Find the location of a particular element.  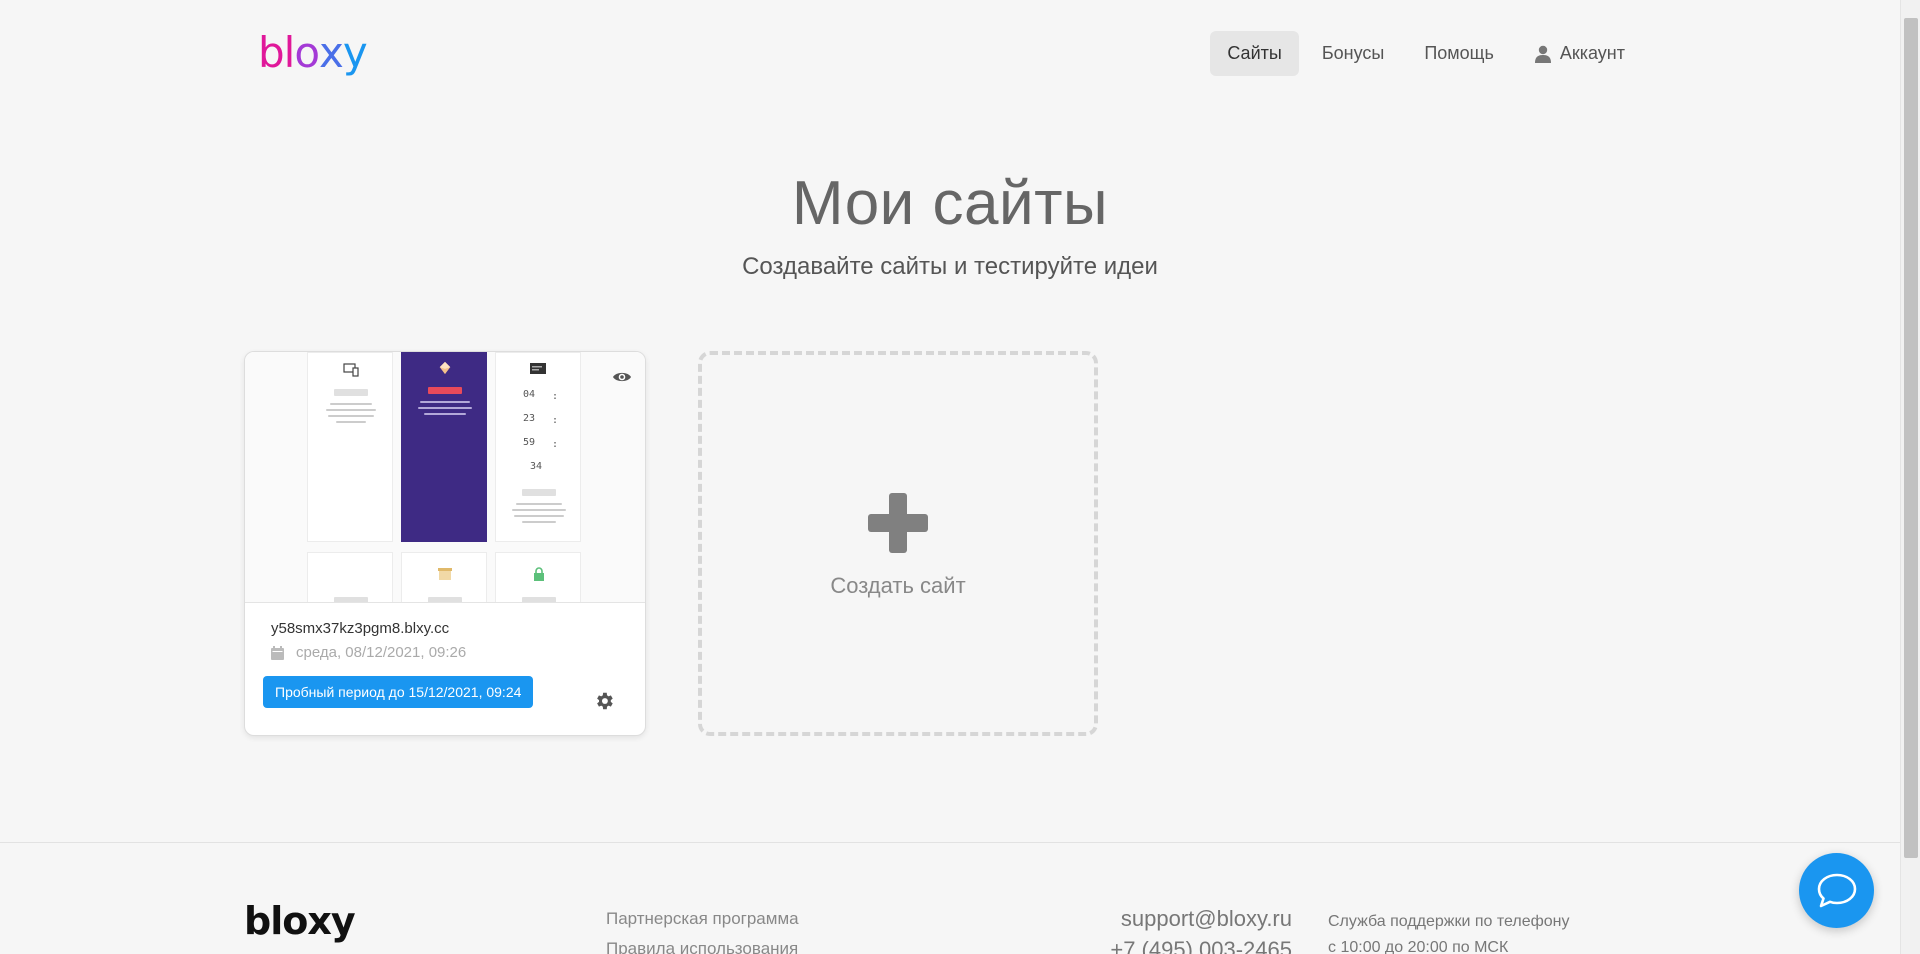

page-title: Мои сайты is located at coordinates (950, 203).